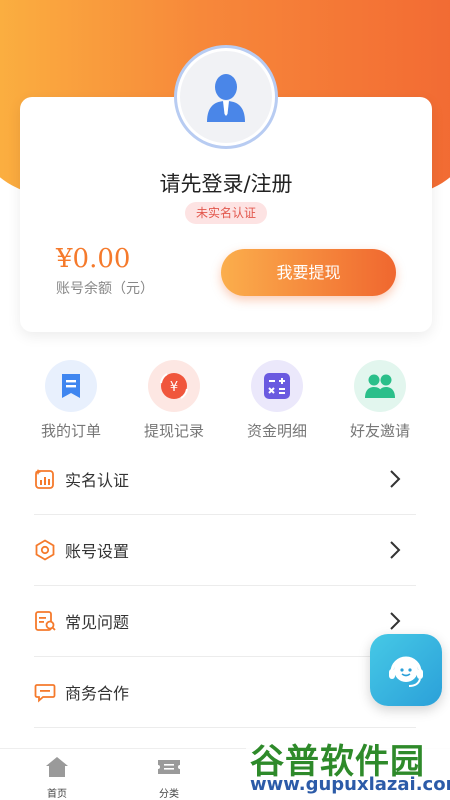  I want to click on menu-item-business: 商务合作, so click(225, 692).